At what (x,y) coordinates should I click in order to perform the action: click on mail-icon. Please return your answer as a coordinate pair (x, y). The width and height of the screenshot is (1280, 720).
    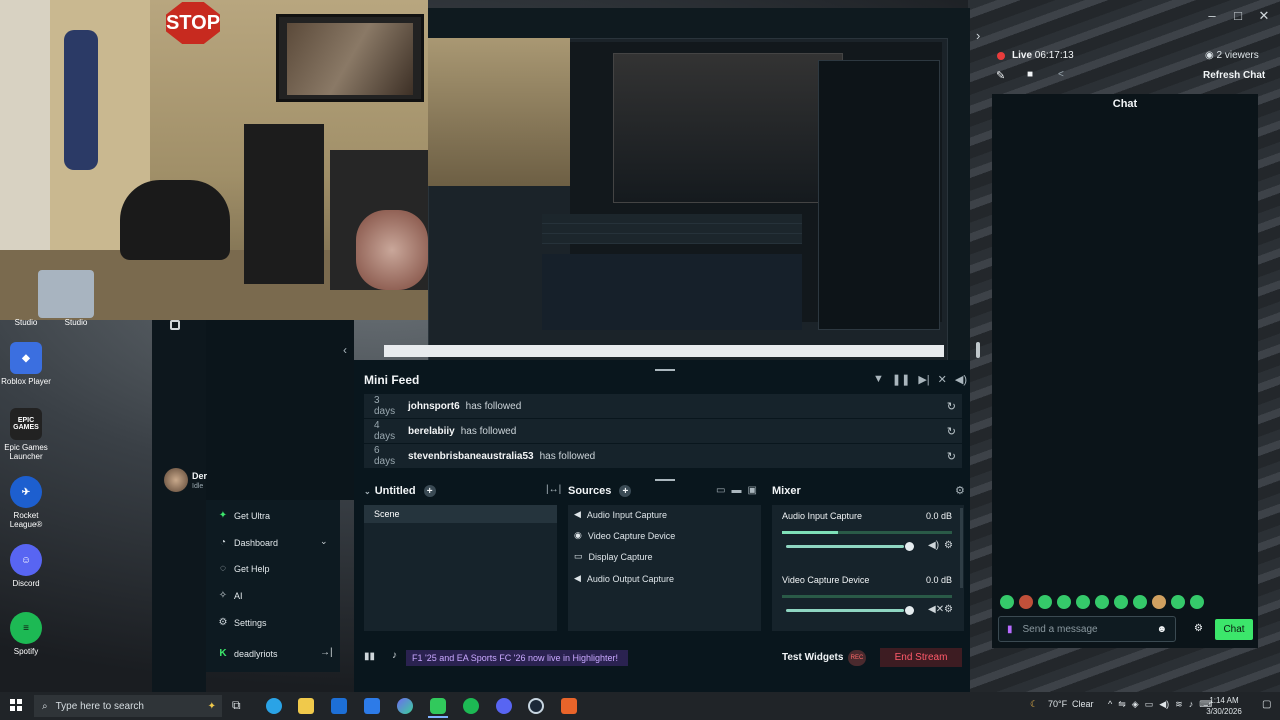
    Looking at the image, I should click on (372, 706).